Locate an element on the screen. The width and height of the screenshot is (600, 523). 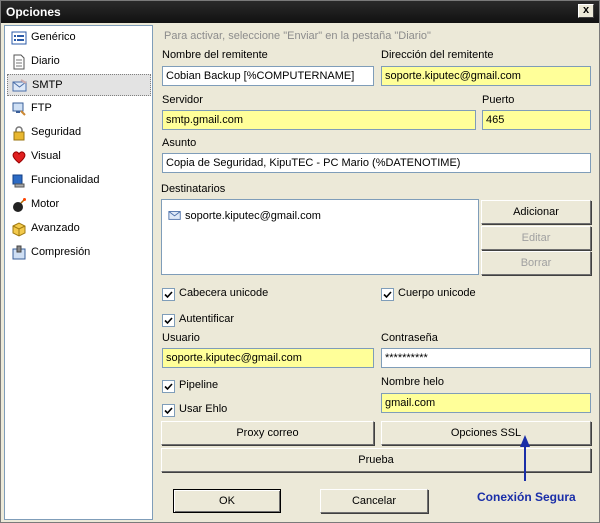
header-unicode-checkbox is located at coordinates (168, 294).